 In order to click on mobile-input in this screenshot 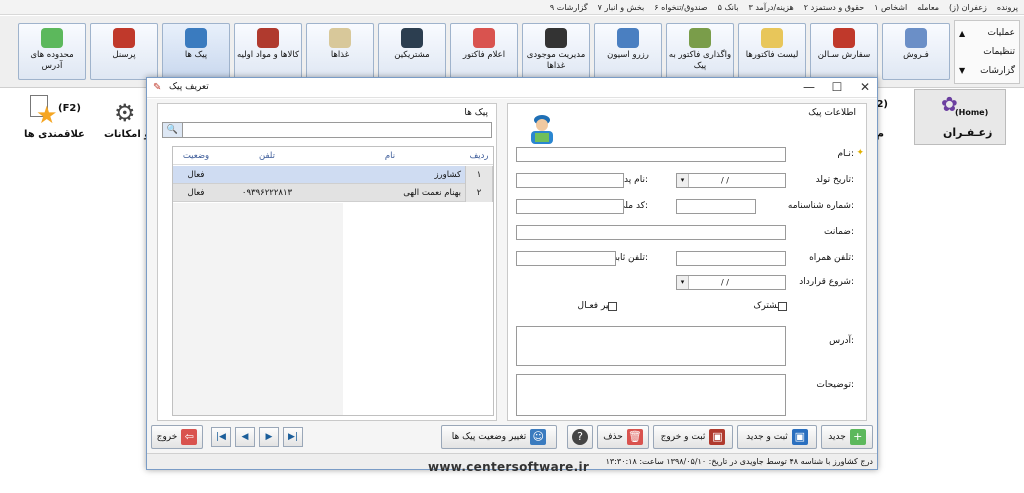, I will do `click(731, 258)`.